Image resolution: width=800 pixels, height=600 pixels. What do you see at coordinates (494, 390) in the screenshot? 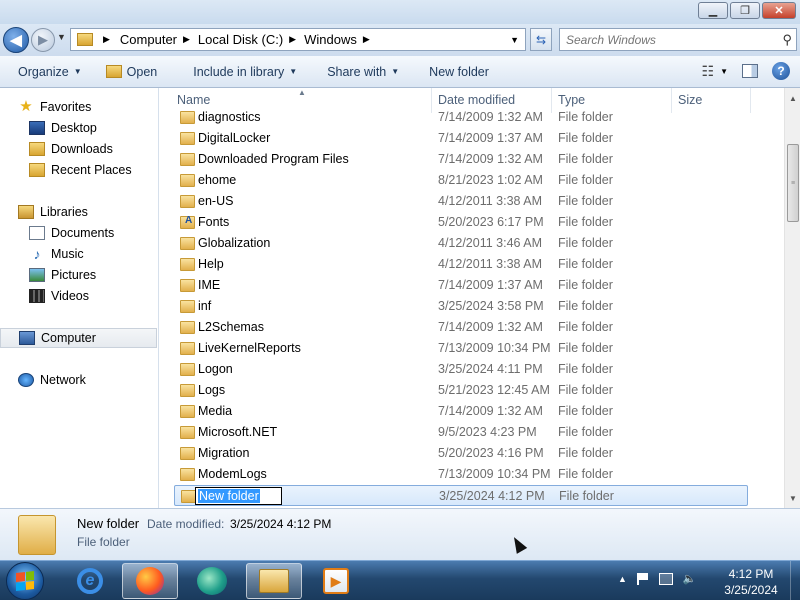
I see `file-date: 5/21/2023 12:45 AM` at bounding box center [494, 390].